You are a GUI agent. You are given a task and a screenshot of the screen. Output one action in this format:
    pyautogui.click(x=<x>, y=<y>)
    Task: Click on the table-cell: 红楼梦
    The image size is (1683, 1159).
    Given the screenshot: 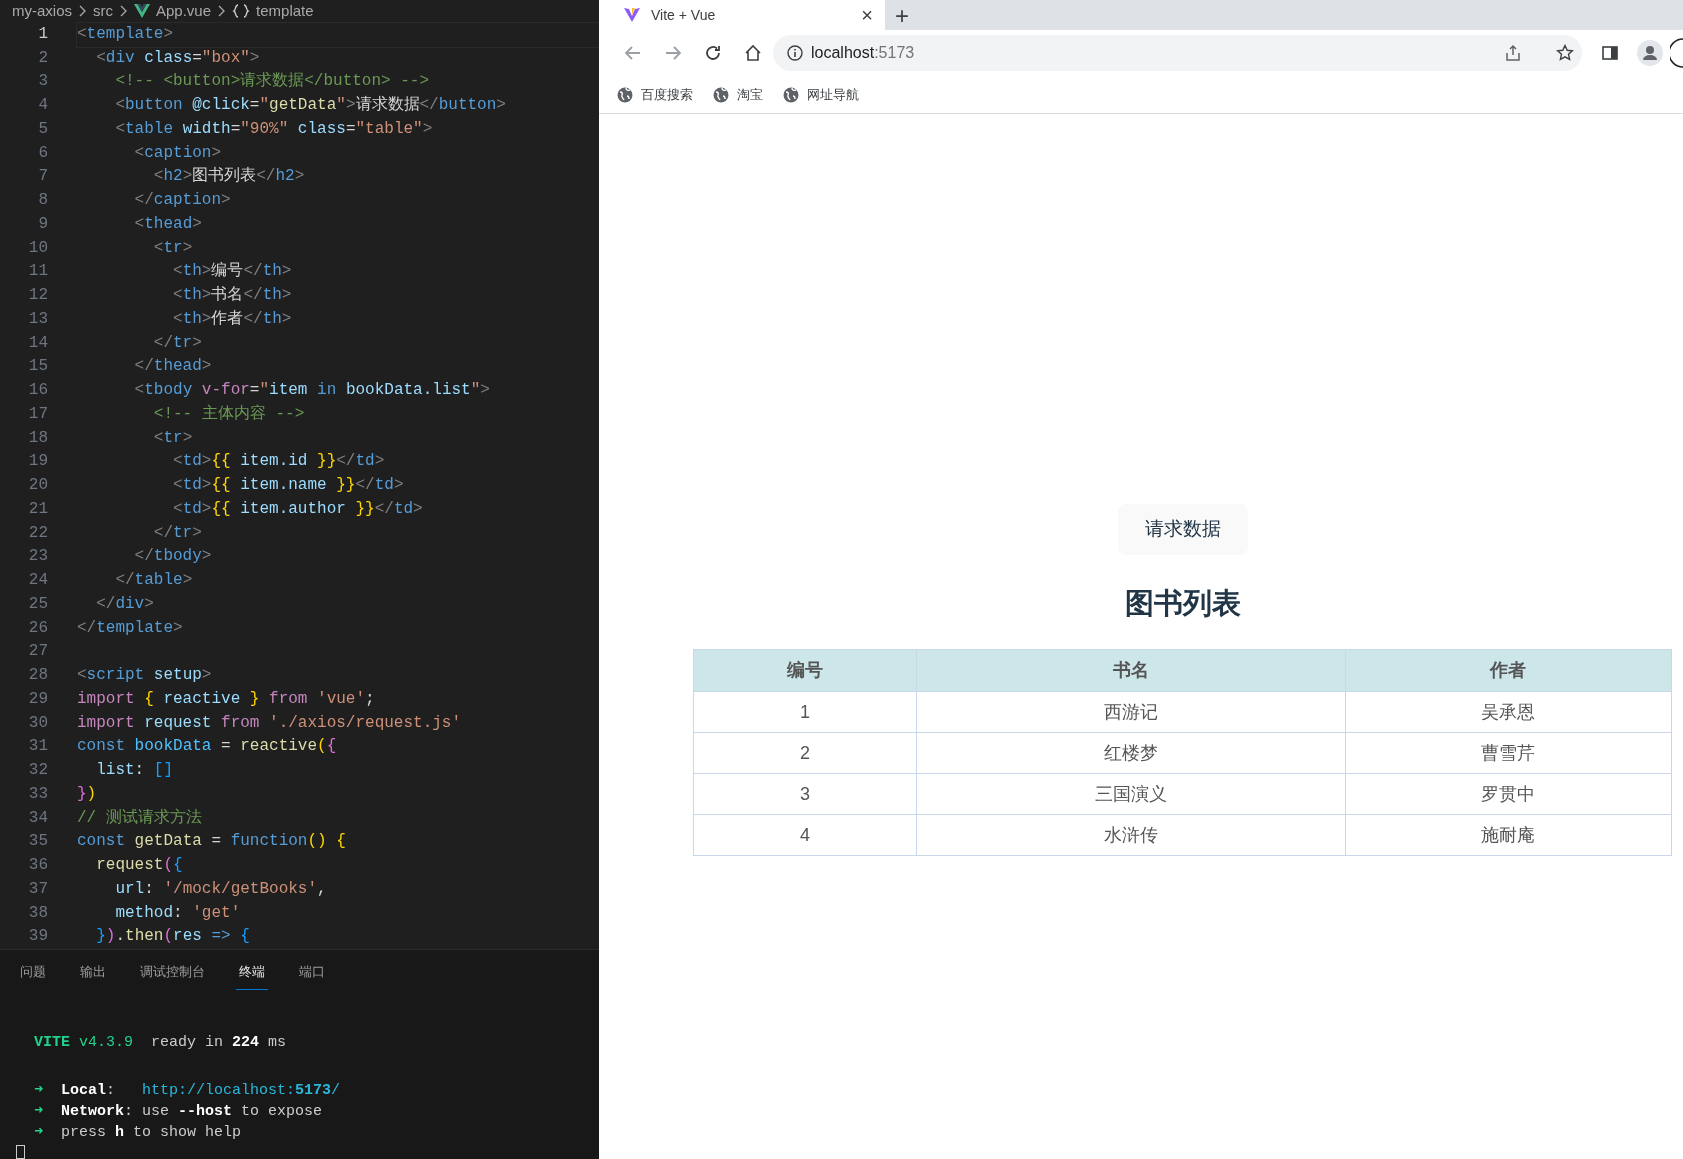 What is the action you would take?
    pyautogui.click(x=1131, y=753)
    